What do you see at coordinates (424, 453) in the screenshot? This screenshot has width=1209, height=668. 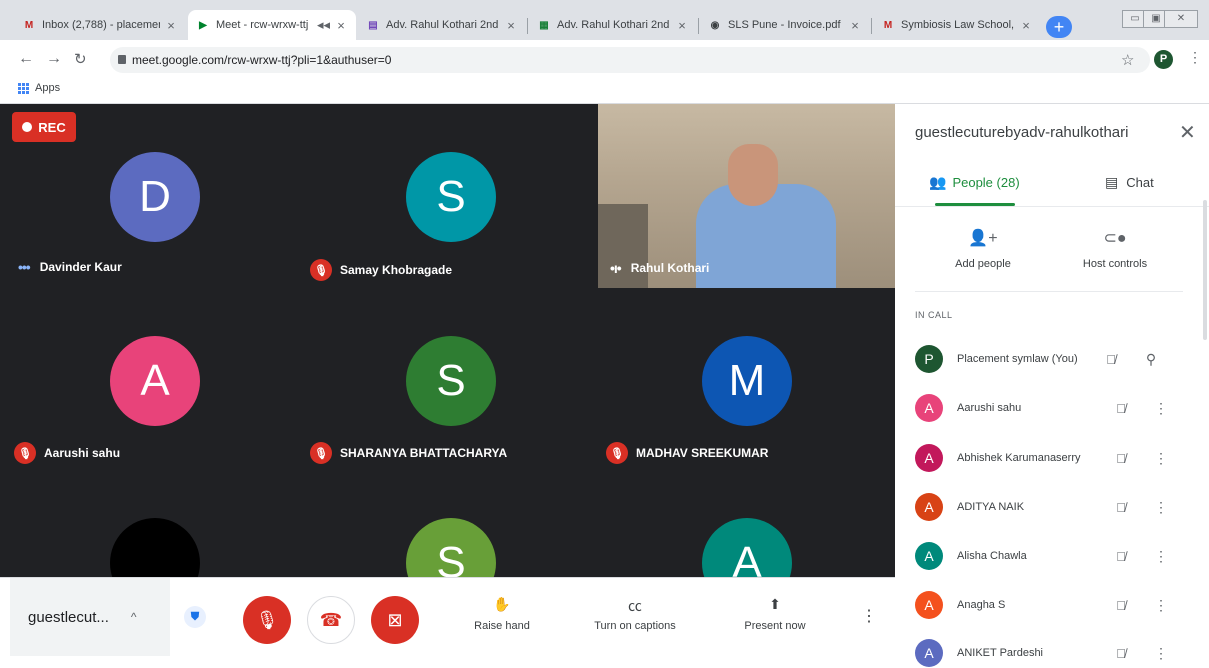 I see `participant-name: SHARANYA BHATTACHARYA` at bounding box center [424, 453].